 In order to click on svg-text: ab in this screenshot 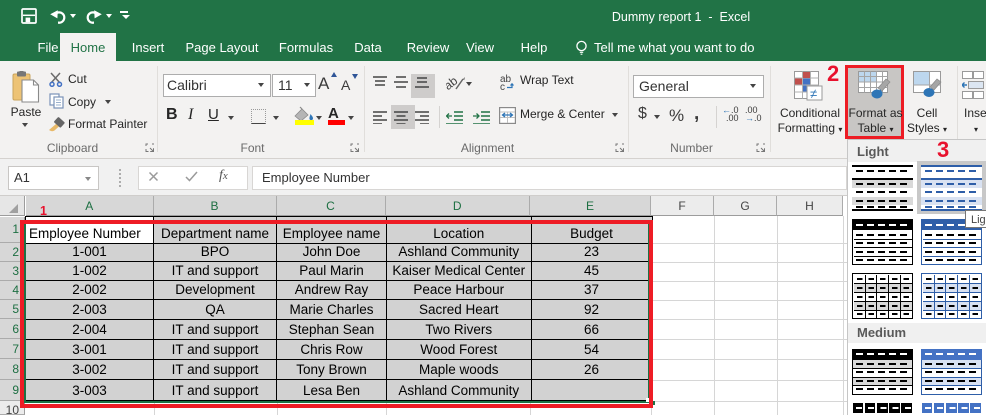, I will do `click(453, 83)`.